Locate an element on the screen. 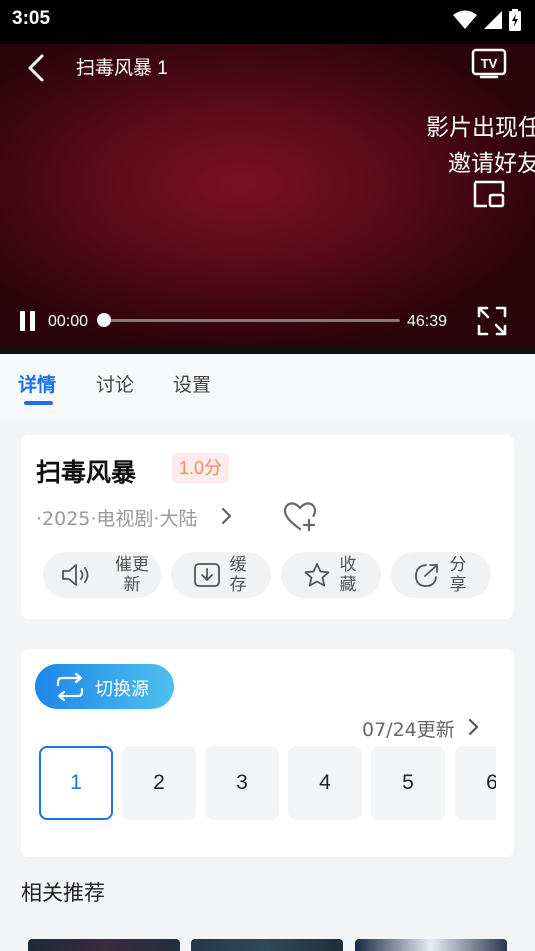 The image size is (535, 951). seek-bar is located at coordinates (248, 320).